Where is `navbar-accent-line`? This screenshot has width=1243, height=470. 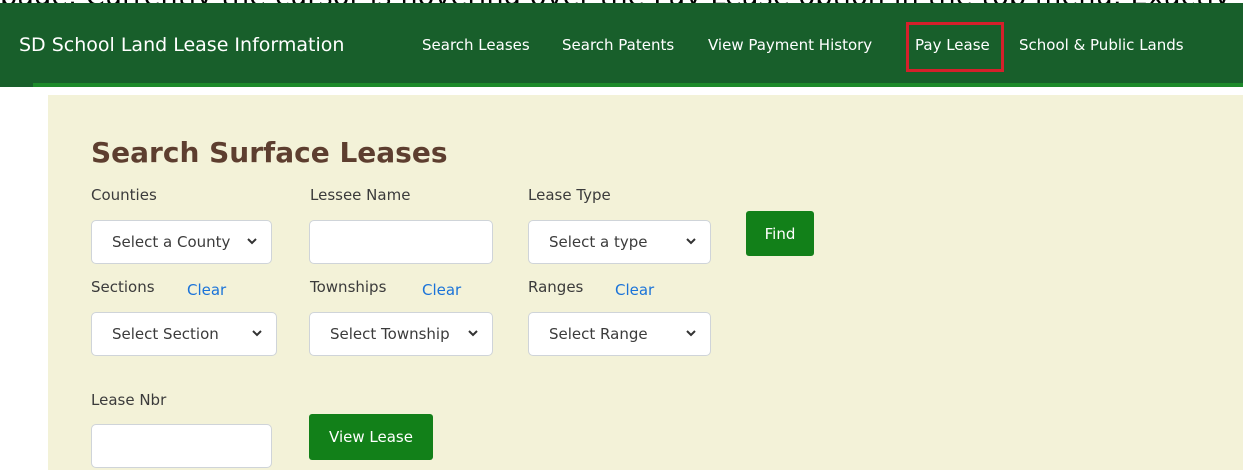 navbar-accent-line is located at coordinates (638, 85).